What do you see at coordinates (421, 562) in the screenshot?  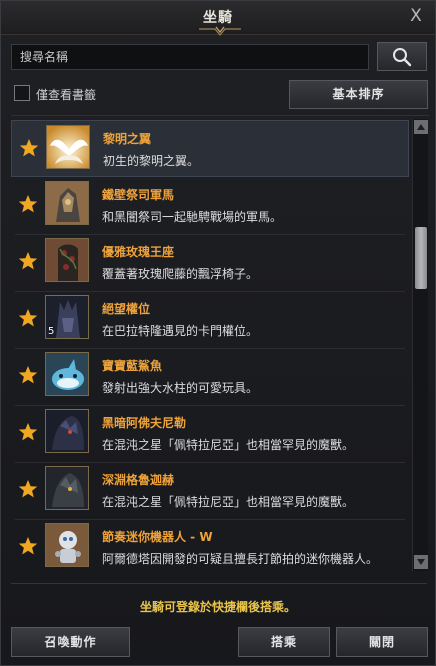 I see `scroll-down-icon` at bounding box center [421, 562].